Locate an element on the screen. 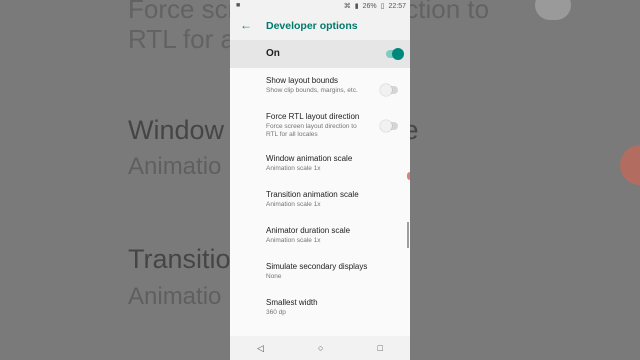  home-circle-icon: ○ is located at coordinates (320, 348).